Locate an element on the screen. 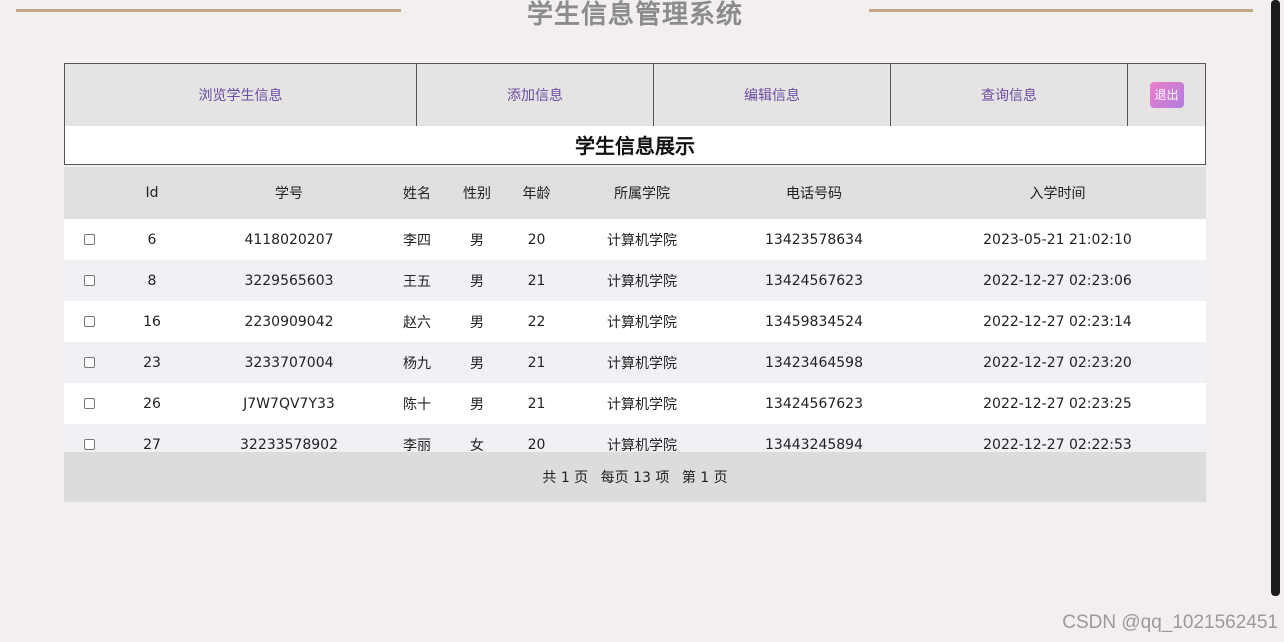 This screenshot has height=642, width=1284. header-select is located at coordinates (89, 193).